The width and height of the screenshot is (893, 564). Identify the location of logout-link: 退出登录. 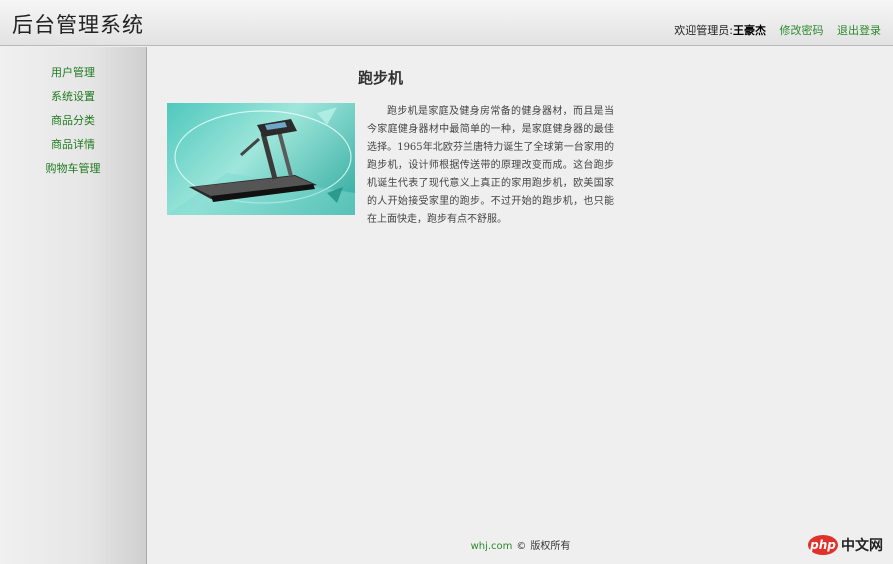
(859, 30).